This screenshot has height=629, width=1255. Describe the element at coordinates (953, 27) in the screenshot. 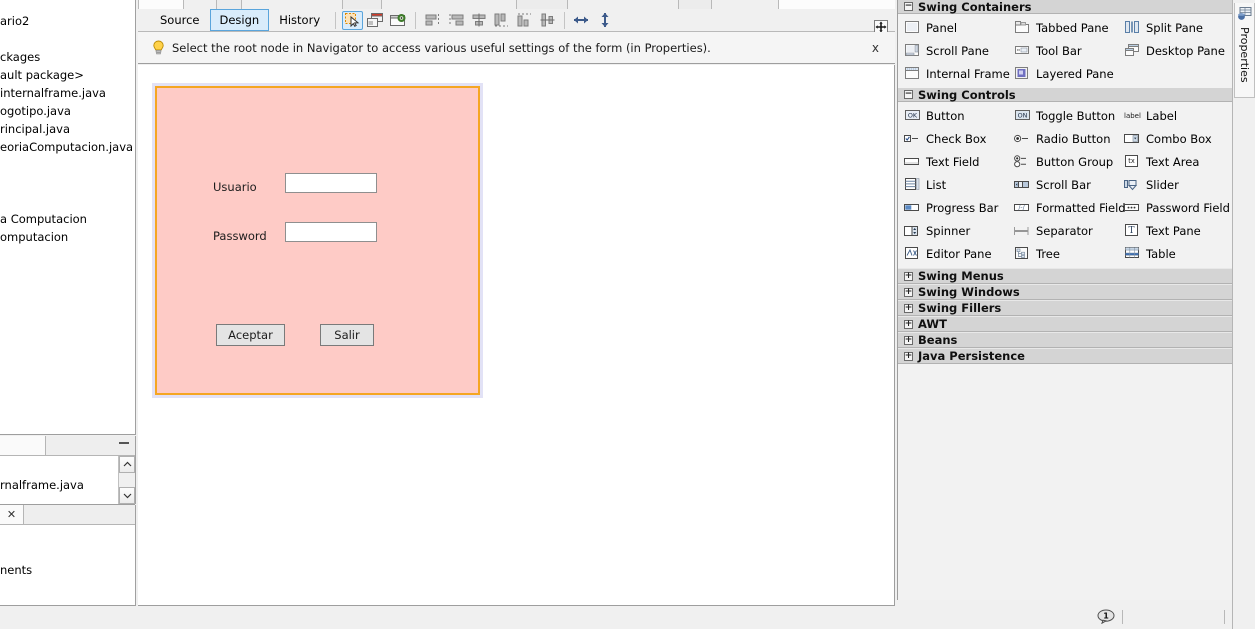

I see `palette-item-panel: Panel` at that location.